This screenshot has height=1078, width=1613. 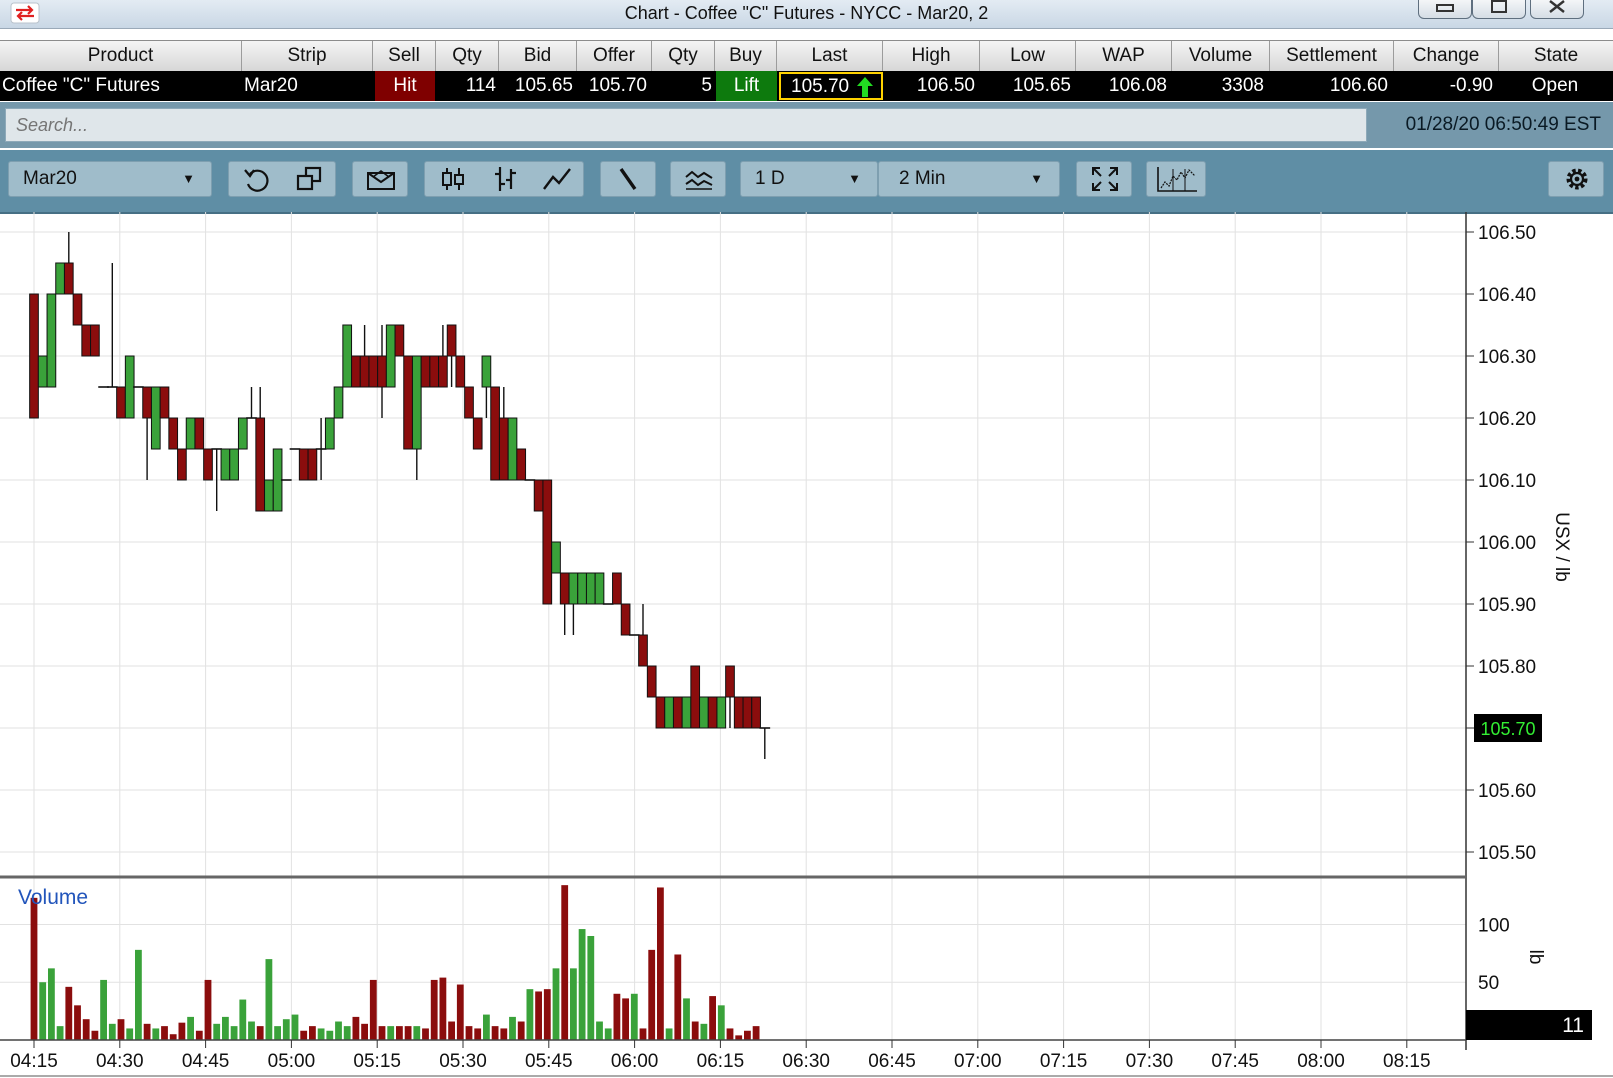 I want to click on column-header-volume: Volume, so click(x=1221, y=56).